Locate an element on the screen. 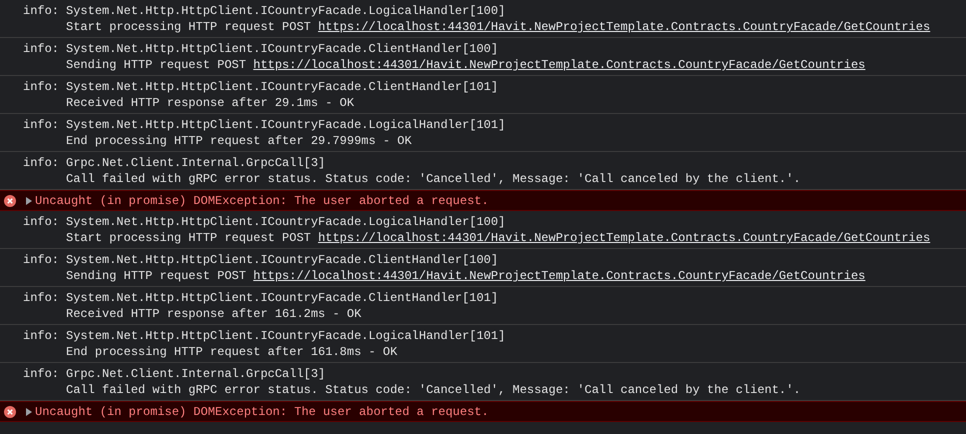 This screenshot has width=966, height=434. log-message: Received HTTP response after 161.2ms - OK is located at coordinates (214, 314).